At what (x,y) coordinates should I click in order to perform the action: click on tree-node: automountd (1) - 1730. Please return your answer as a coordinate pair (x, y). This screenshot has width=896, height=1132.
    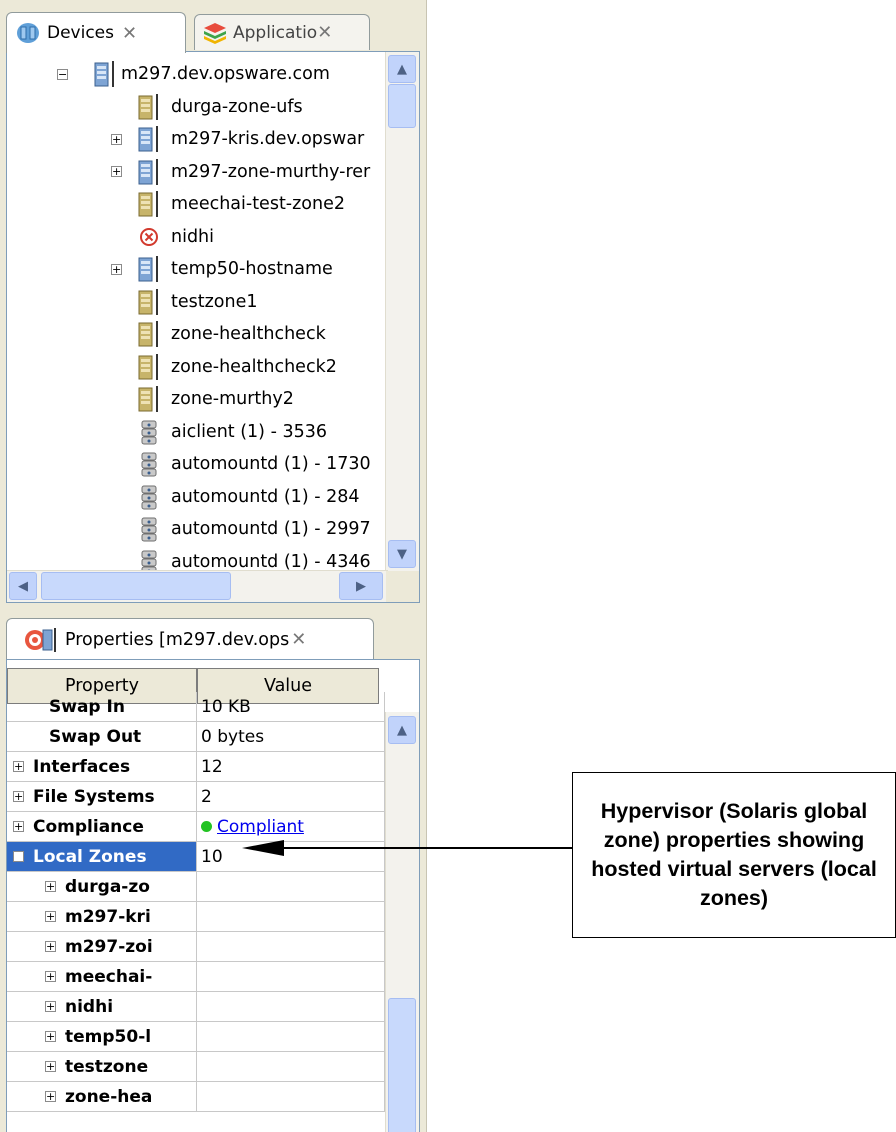
    Looking at the image, I should click on (196, 464).